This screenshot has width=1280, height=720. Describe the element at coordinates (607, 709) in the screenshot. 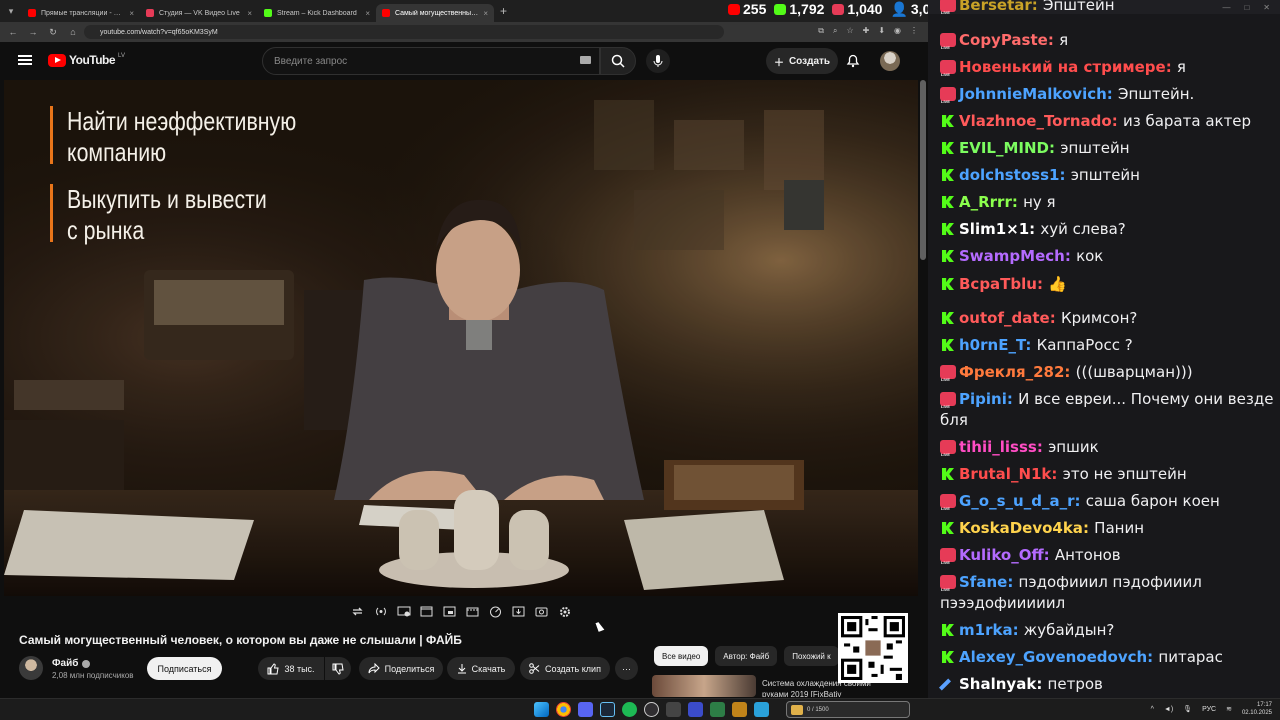

I see `steam-icon` at that location.